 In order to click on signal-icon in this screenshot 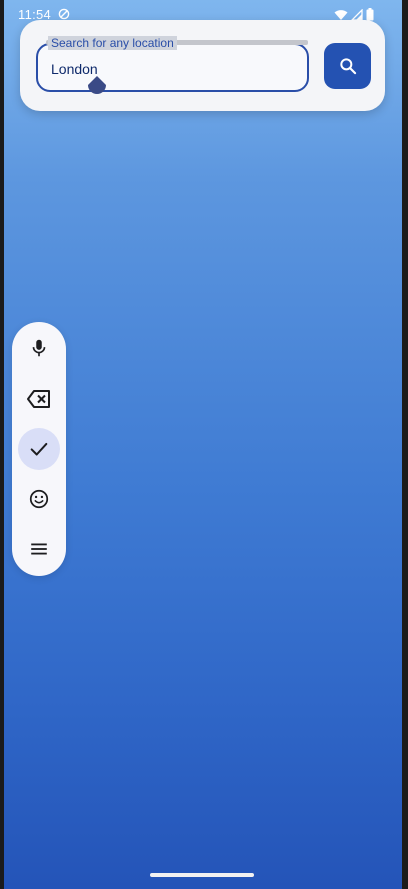, I will do `click(357, 14)`.